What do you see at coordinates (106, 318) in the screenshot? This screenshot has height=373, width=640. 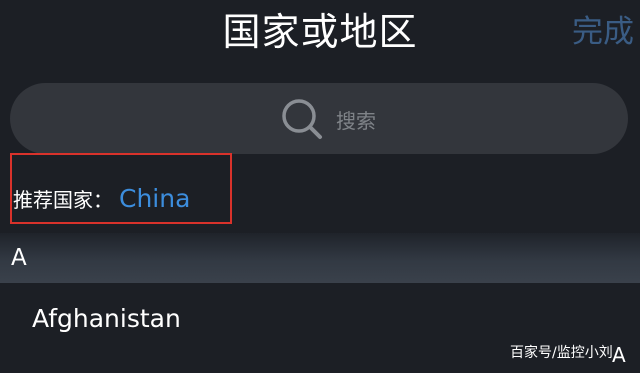 I see `country-name: Afghanistan` at bounding box center [106, 318].